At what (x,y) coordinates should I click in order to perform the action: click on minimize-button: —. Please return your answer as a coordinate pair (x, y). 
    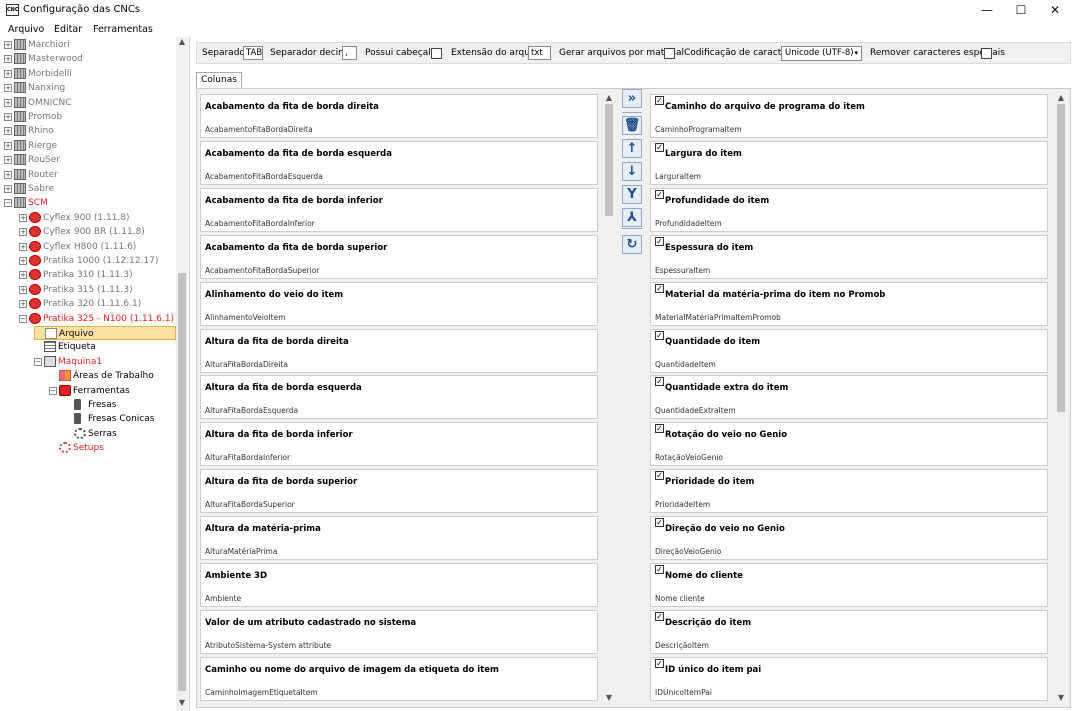
    Looking at the image, I should click on (987, 10).